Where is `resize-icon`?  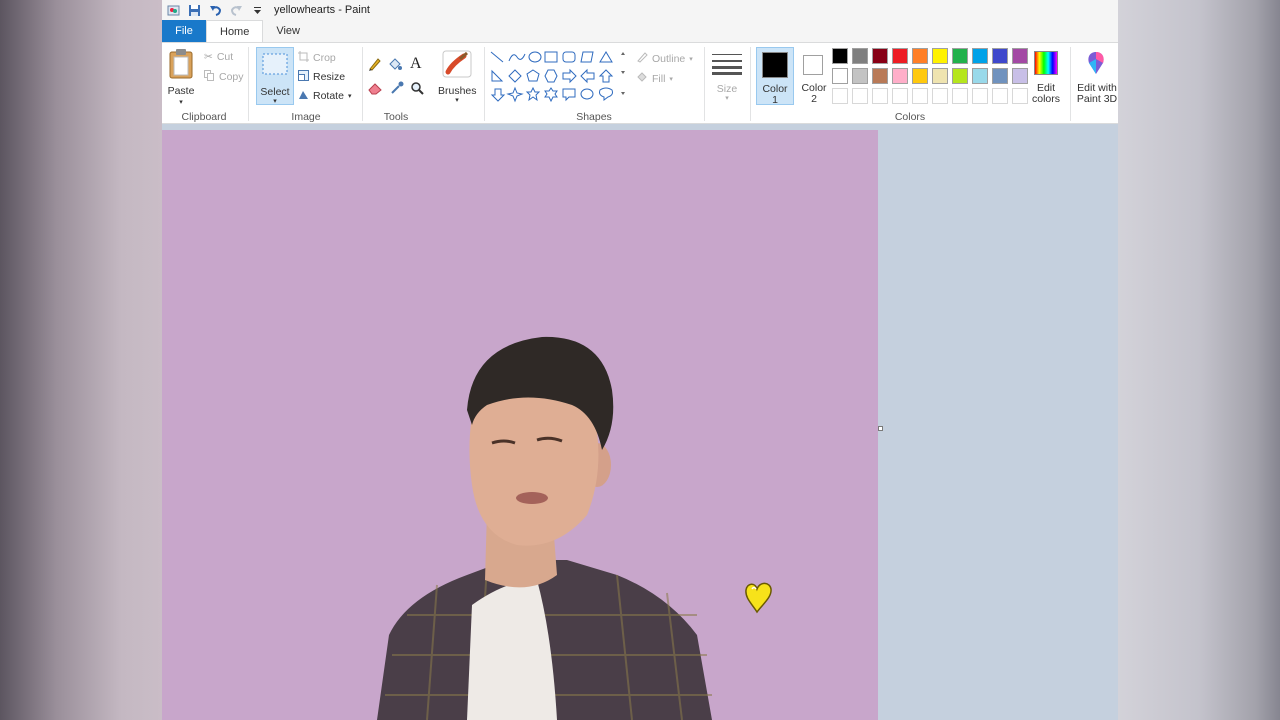
resize-icon is located at coordinates (303, 77).